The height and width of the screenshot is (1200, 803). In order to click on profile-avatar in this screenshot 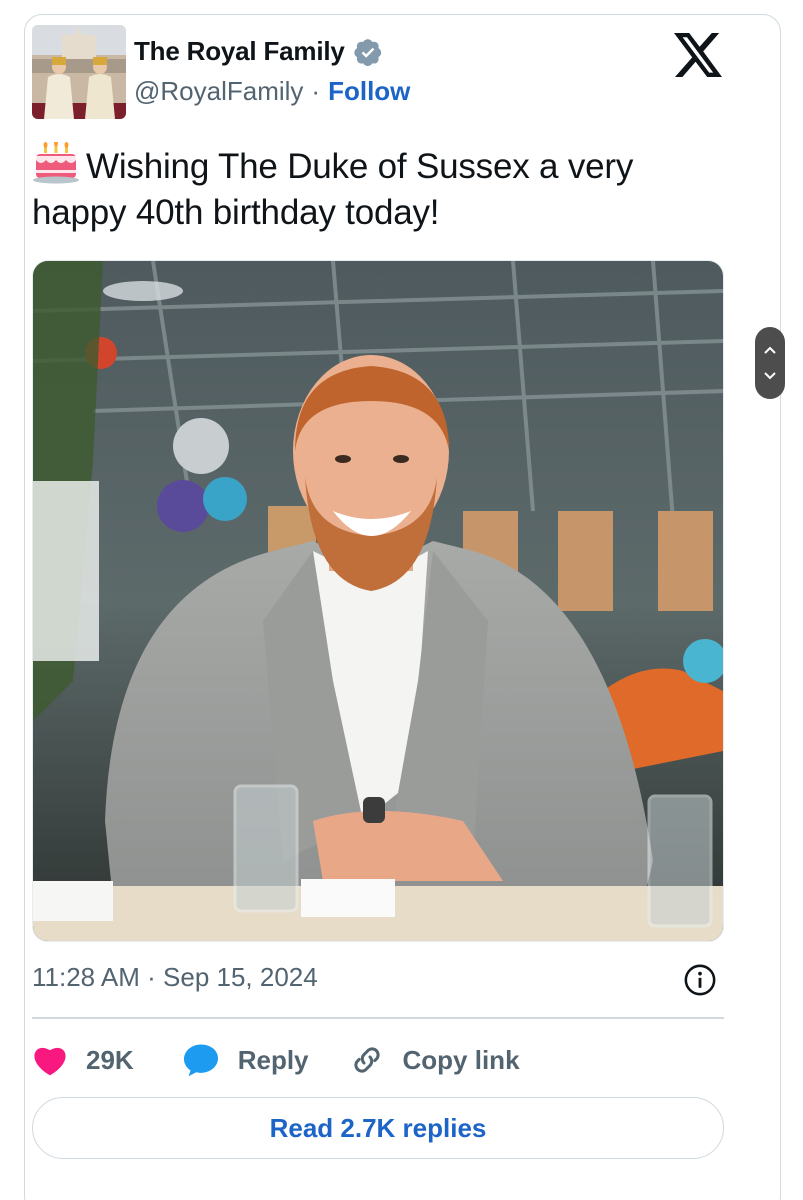, I will do `click(79, 72)`.